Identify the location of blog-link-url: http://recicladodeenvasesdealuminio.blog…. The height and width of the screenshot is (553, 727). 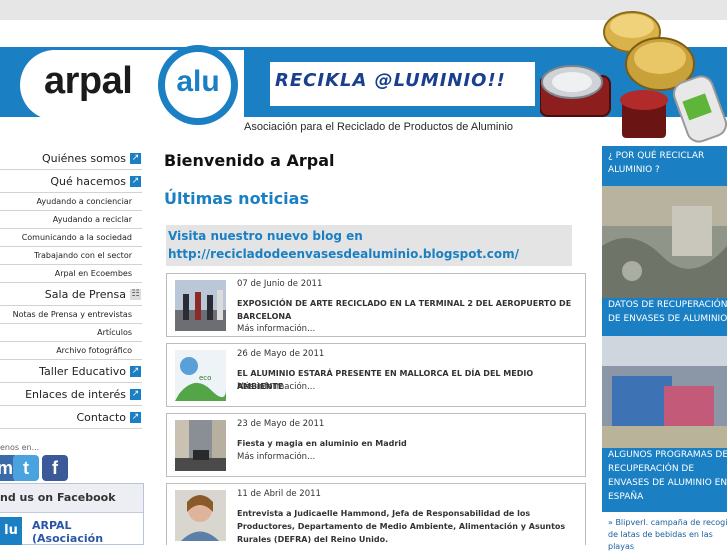
(343, 254).